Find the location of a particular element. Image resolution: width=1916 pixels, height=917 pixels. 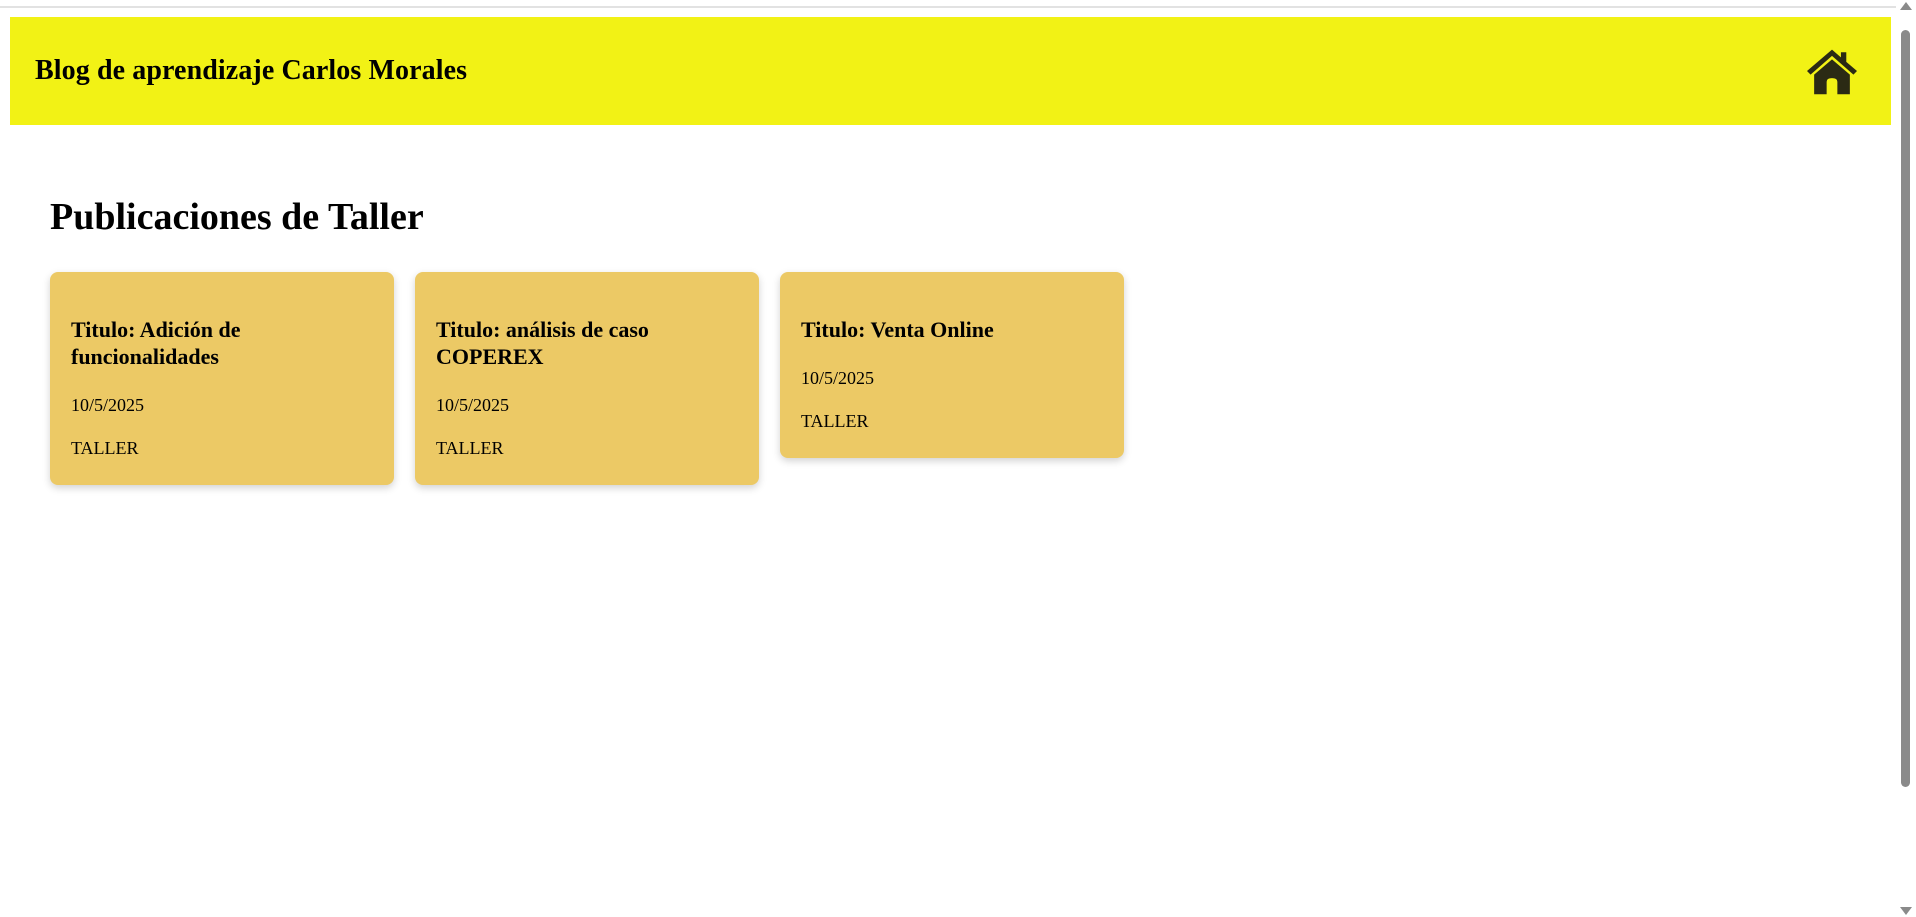

scroll-down-arrow-icon is located at coordinates (1906, 911).